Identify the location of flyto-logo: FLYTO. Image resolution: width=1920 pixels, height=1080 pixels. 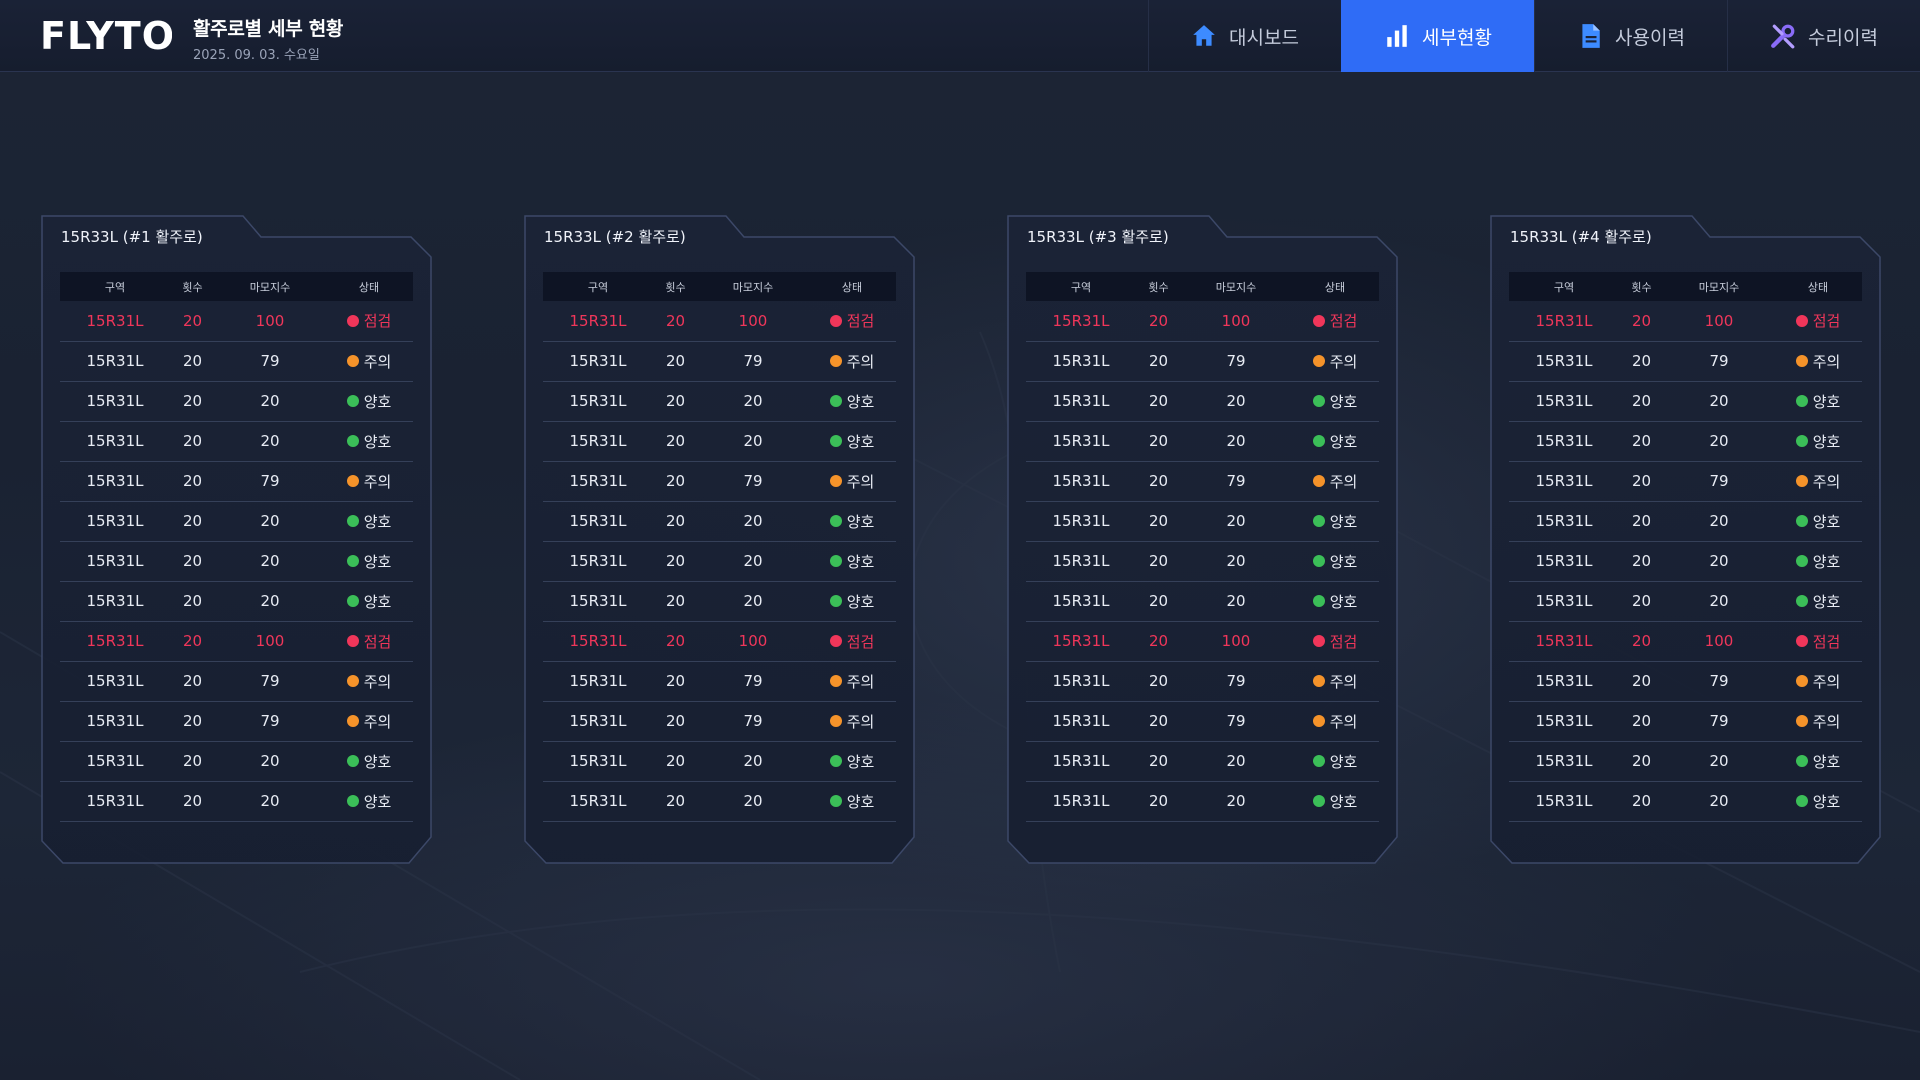
(106, 36).